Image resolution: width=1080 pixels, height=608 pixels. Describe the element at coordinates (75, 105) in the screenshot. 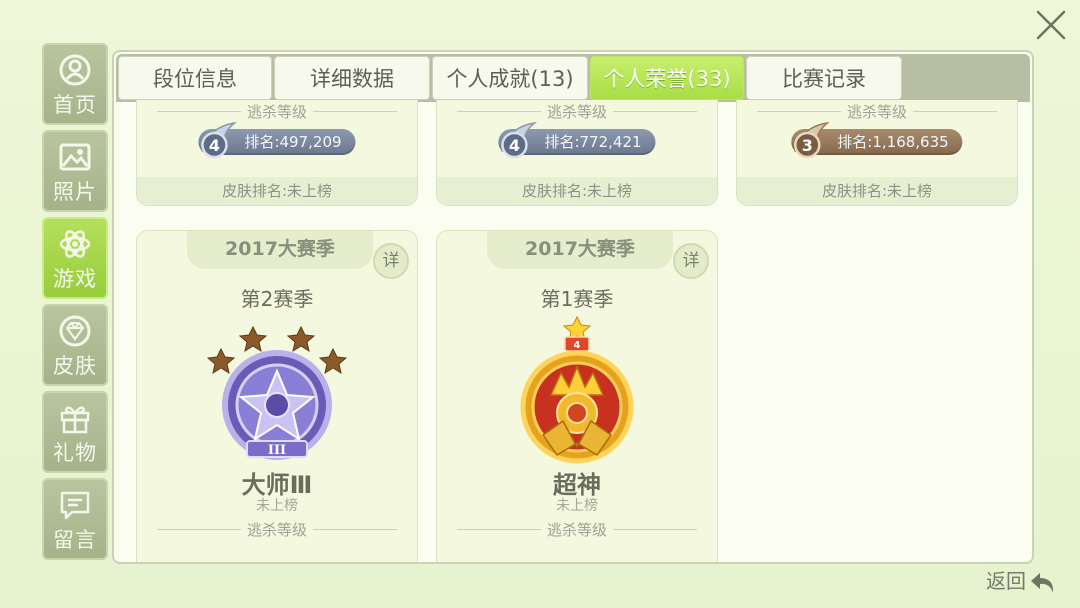

I see `sidebar-item-label: 首页` at that location.